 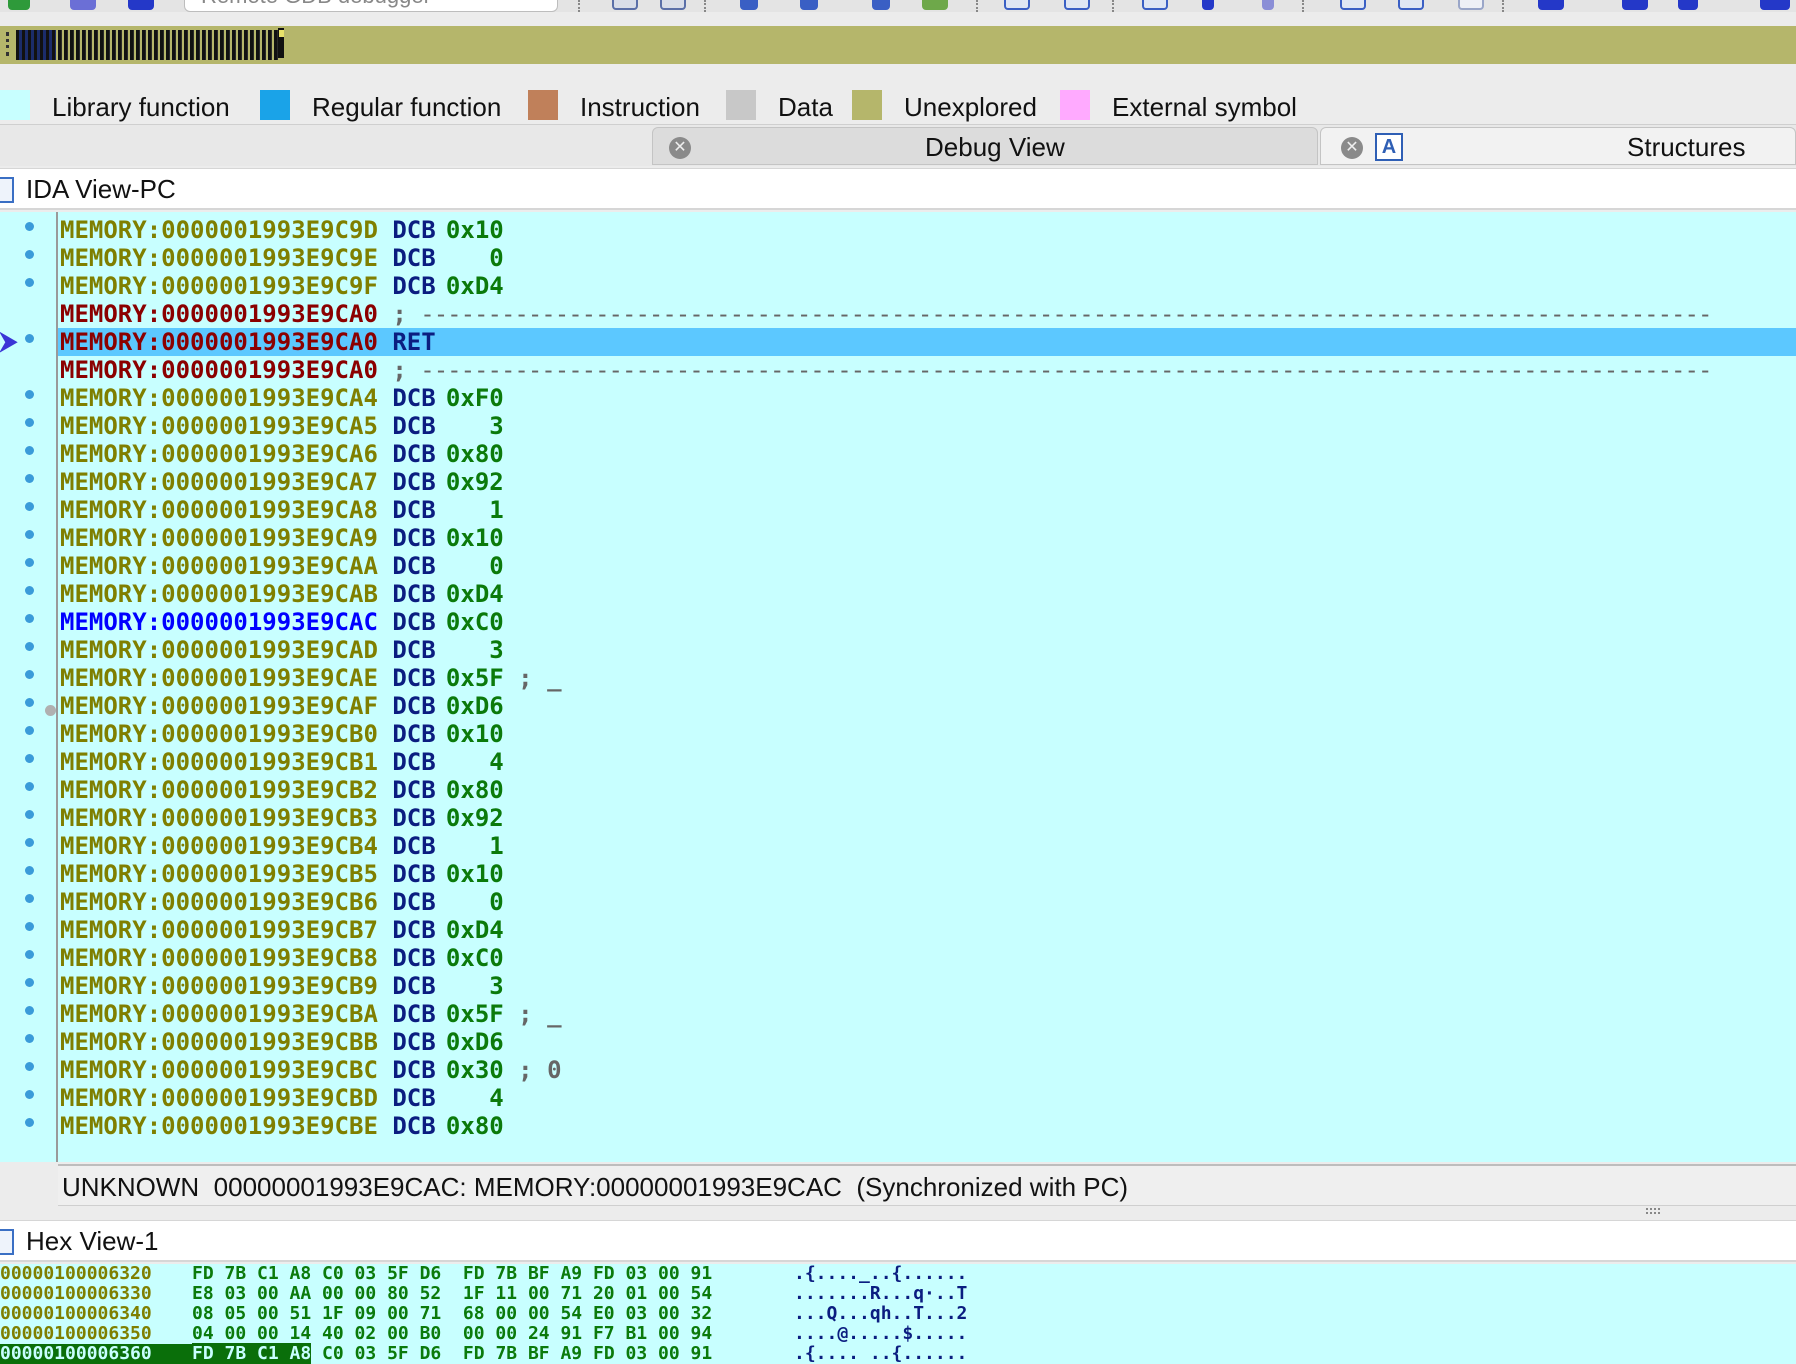 What do you see at coordinates (269, 538) in the screenshot?
I see `address: 0000001993E9CA9` at bounding box center [269, 538].